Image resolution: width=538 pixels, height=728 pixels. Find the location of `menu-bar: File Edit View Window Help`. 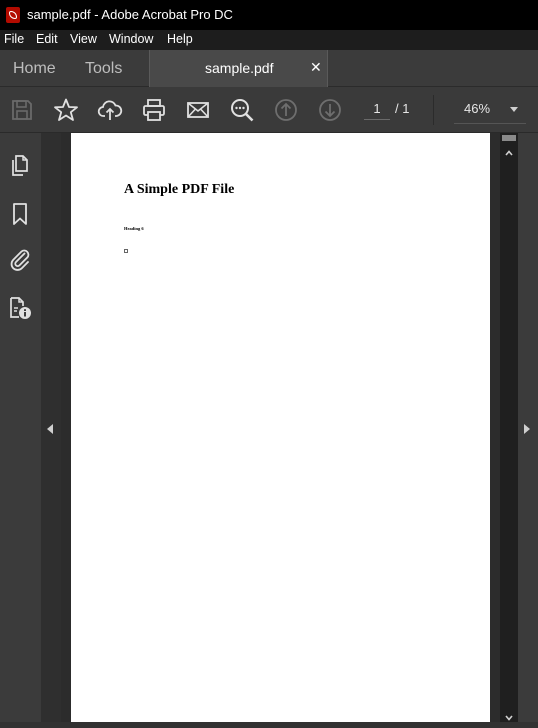

menu-bar: File Edit View Window Help is located at coordinates (269, 40).